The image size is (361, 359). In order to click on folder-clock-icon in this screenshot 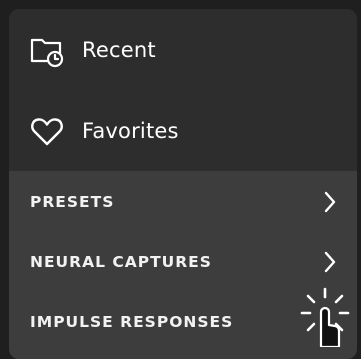, I will do `click(47, 50)`.